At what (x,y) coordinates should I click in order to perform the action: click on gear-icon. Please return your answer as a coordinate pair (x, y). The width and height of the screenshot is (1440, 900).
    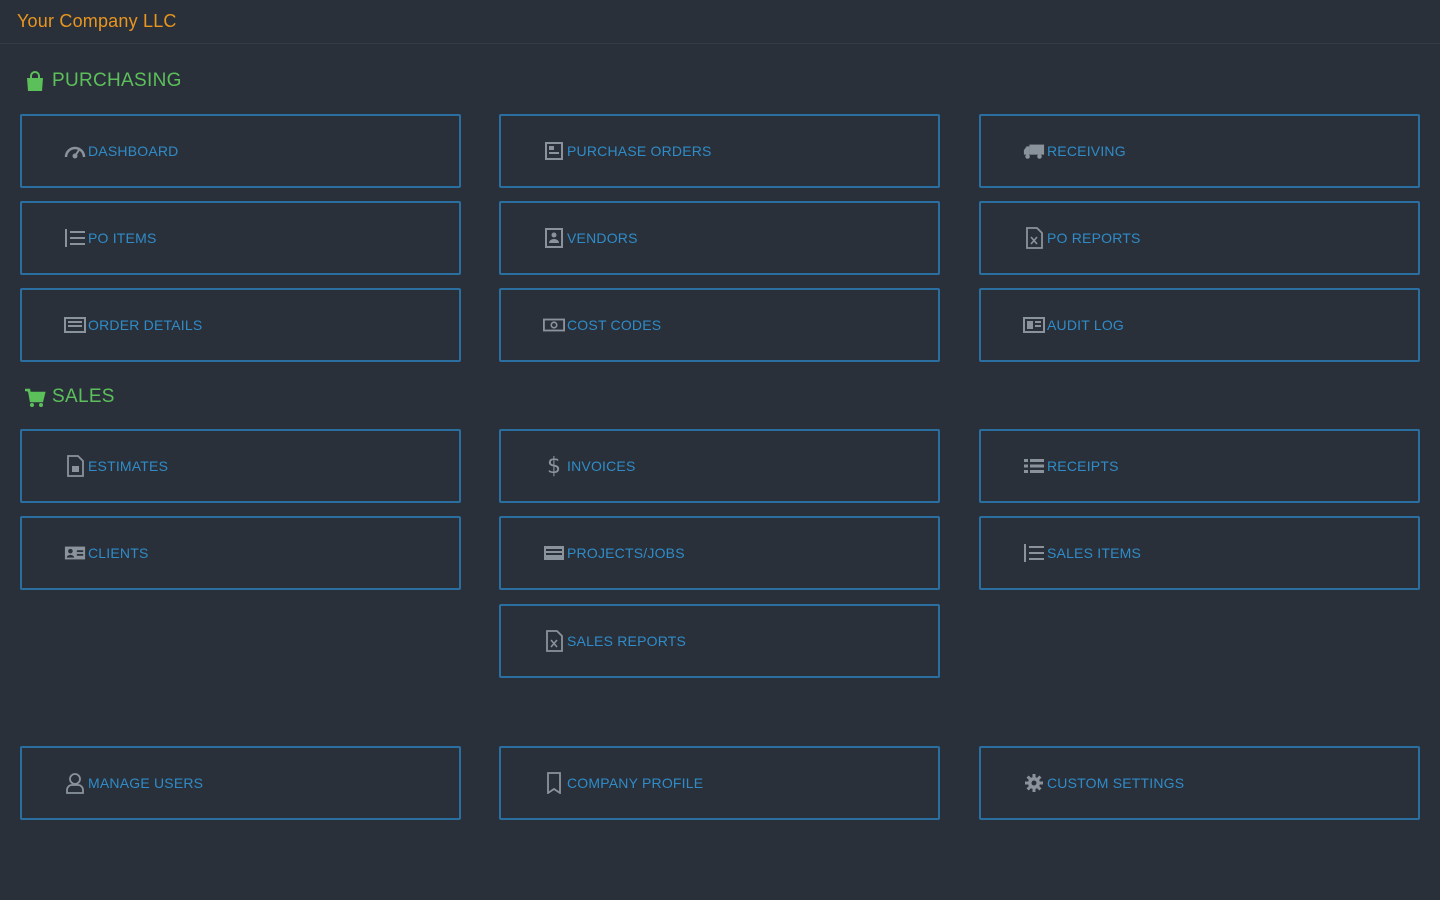
    Looking at the image, I should click on (1034, 783).